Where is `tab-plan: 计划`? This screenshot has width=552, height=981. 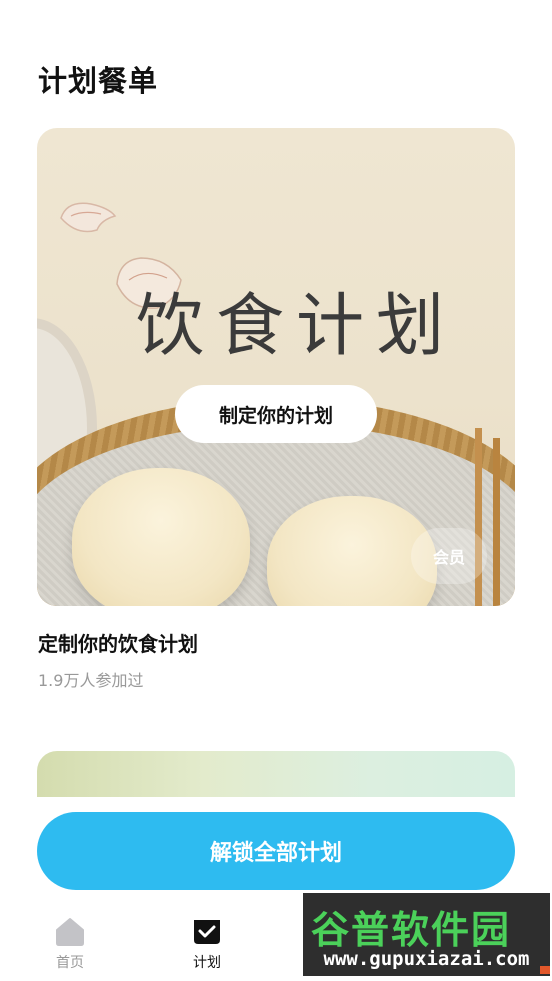
tab-plan: 计划 is located at coordinates (207, 944).